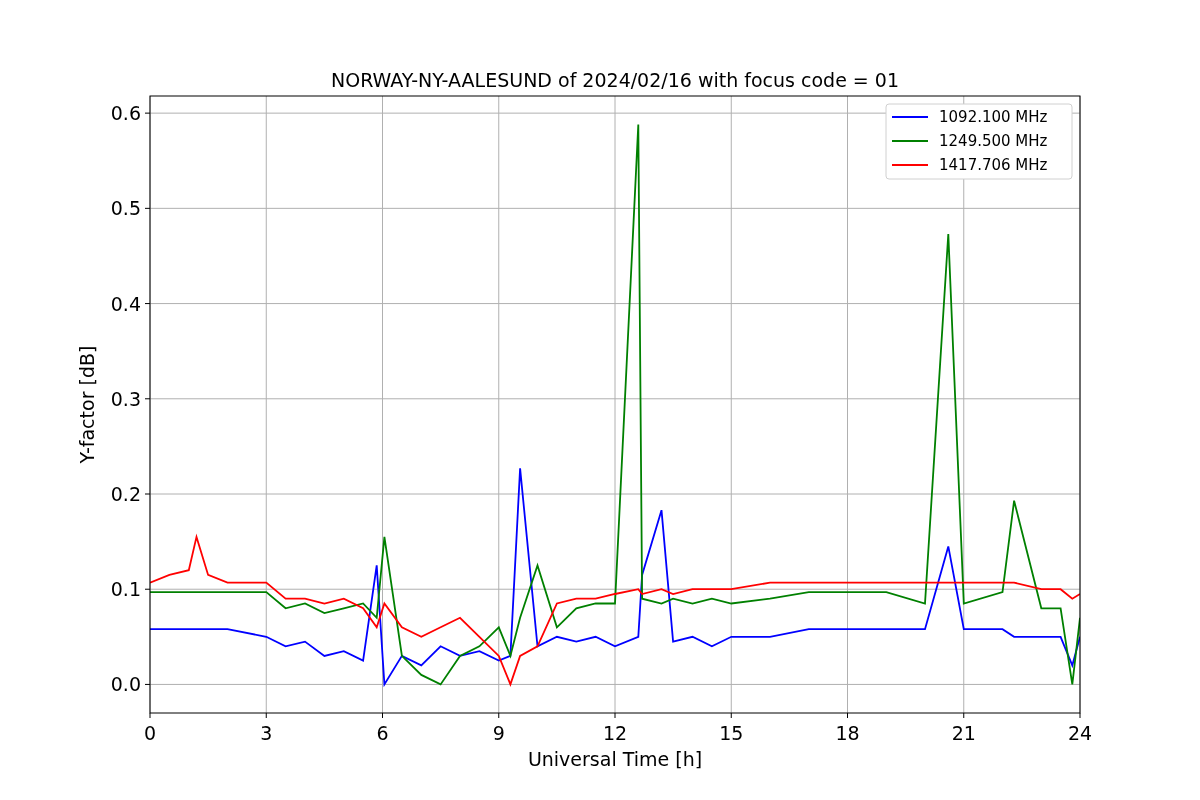 Image resolution: width=1200 pixels, height=800 pixels. Describe the element at coordinates (615, 759) in the screenshot. I see `x-axis-label: Universal Time [h]` at that location.